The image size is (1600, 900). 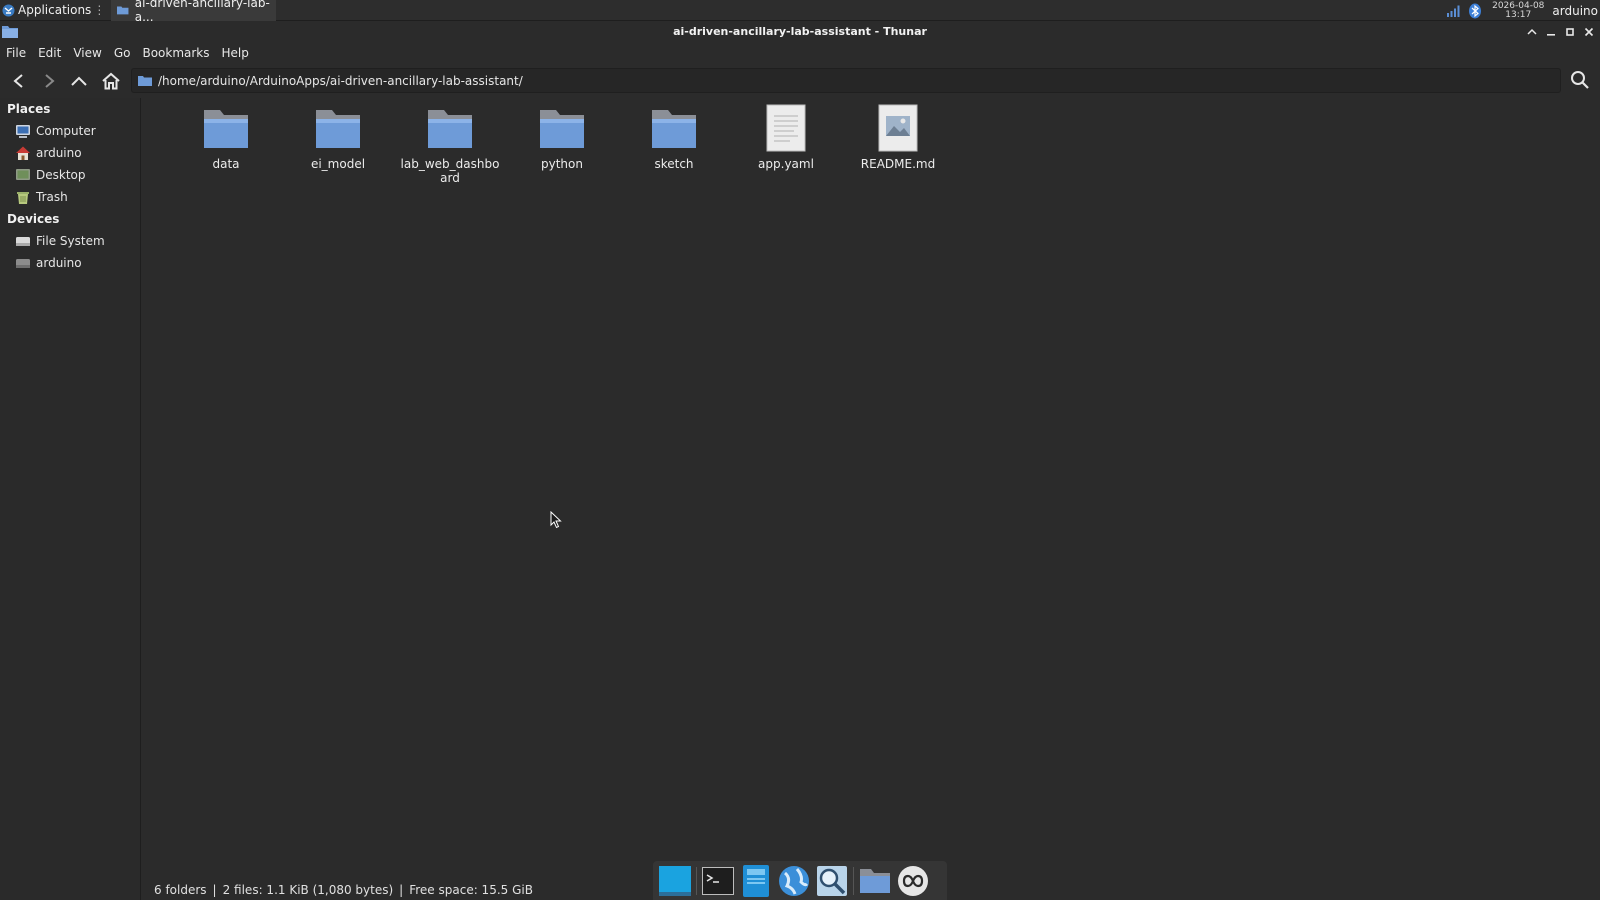 I want to click on menu-file: File, so click(x=19, y=53).